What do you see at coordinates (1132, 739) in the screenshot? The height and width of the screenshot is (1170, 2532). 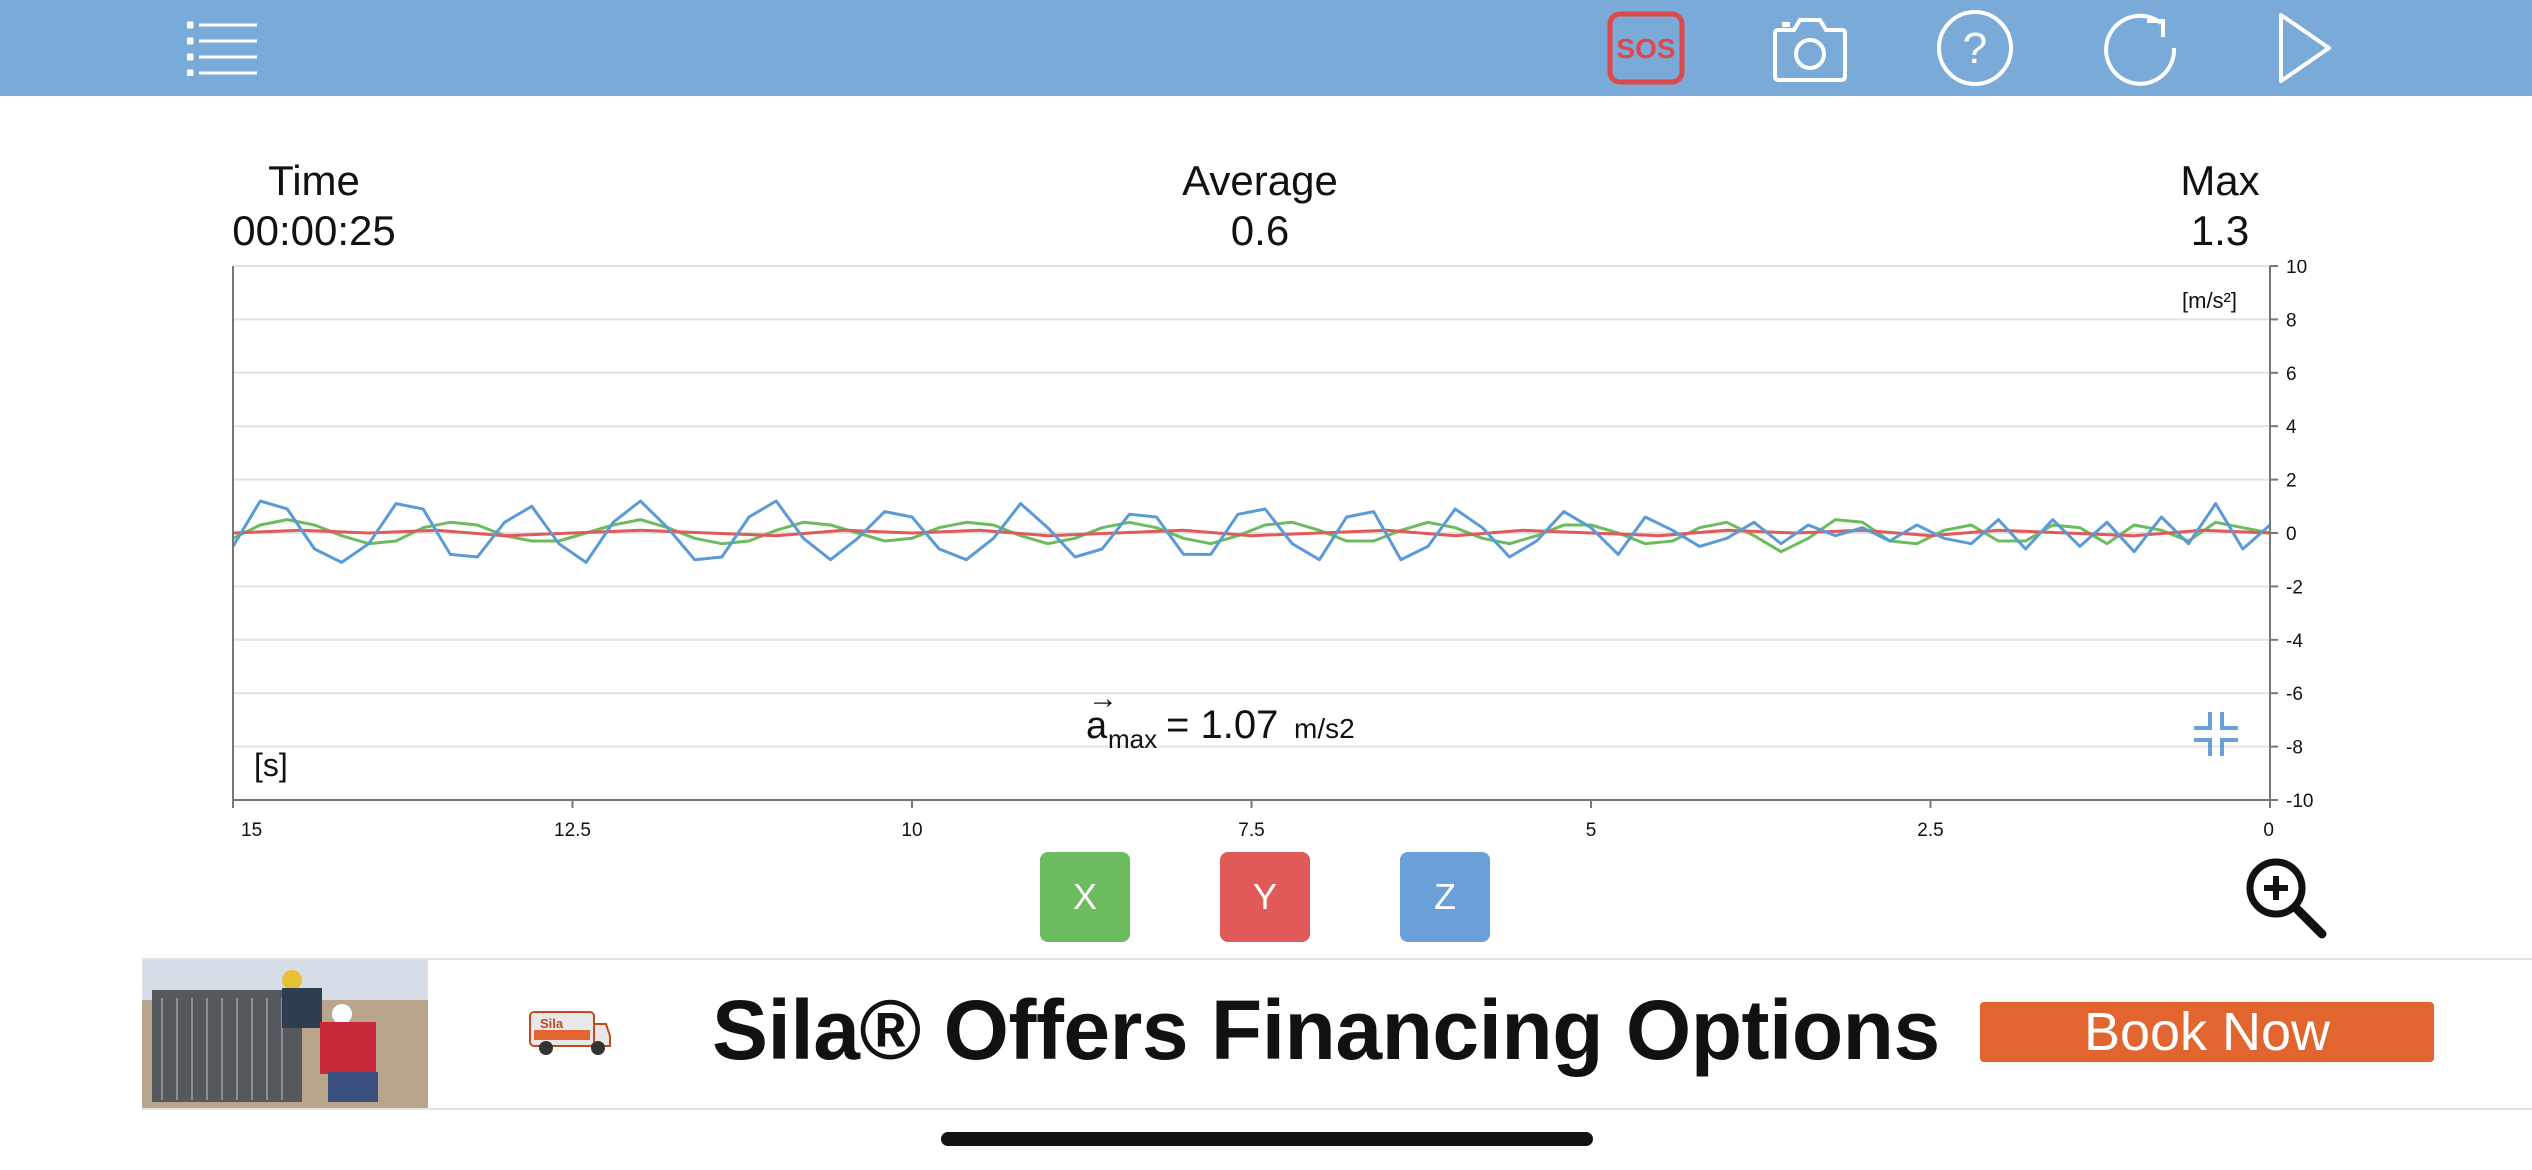 I see `amax-subscript: max` at bounding box center [1132, 739].